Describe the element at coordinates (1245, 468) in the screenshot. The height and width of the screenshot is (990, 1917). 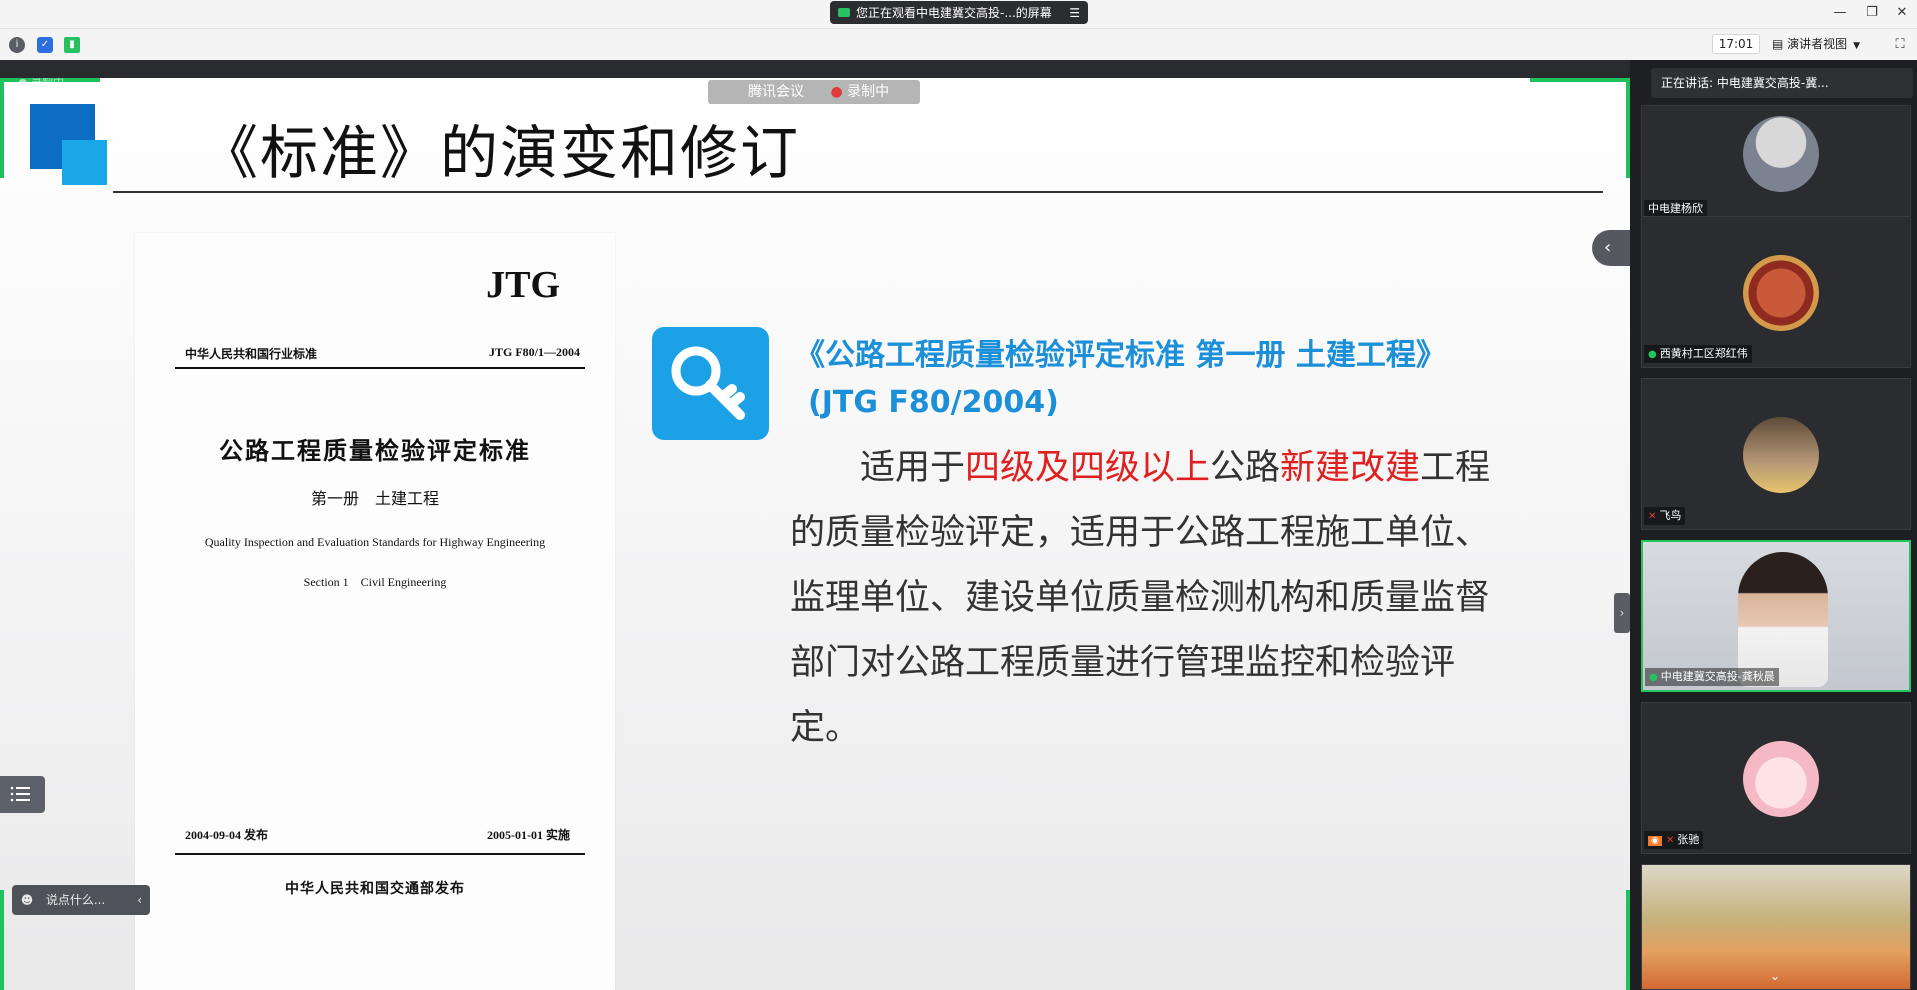
I see `scope-text-2: 公路` at that location.